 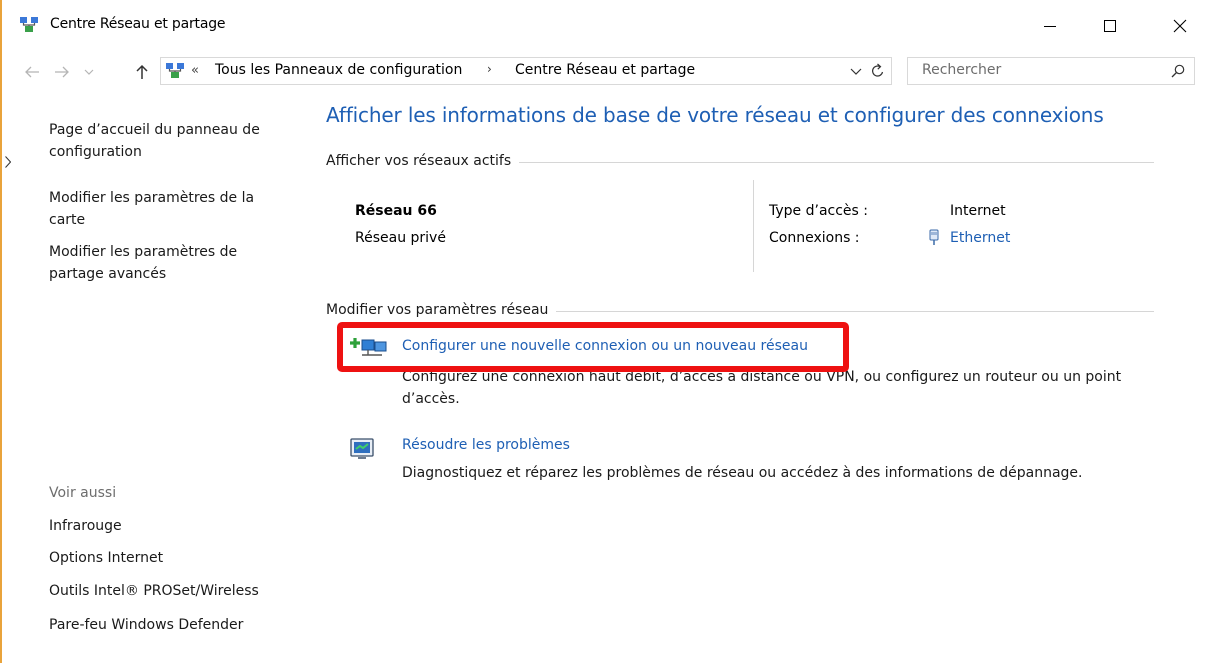 I want to click on breadcrumb-network-center: Centre Réseau et partage, so click(x=605, y=70).